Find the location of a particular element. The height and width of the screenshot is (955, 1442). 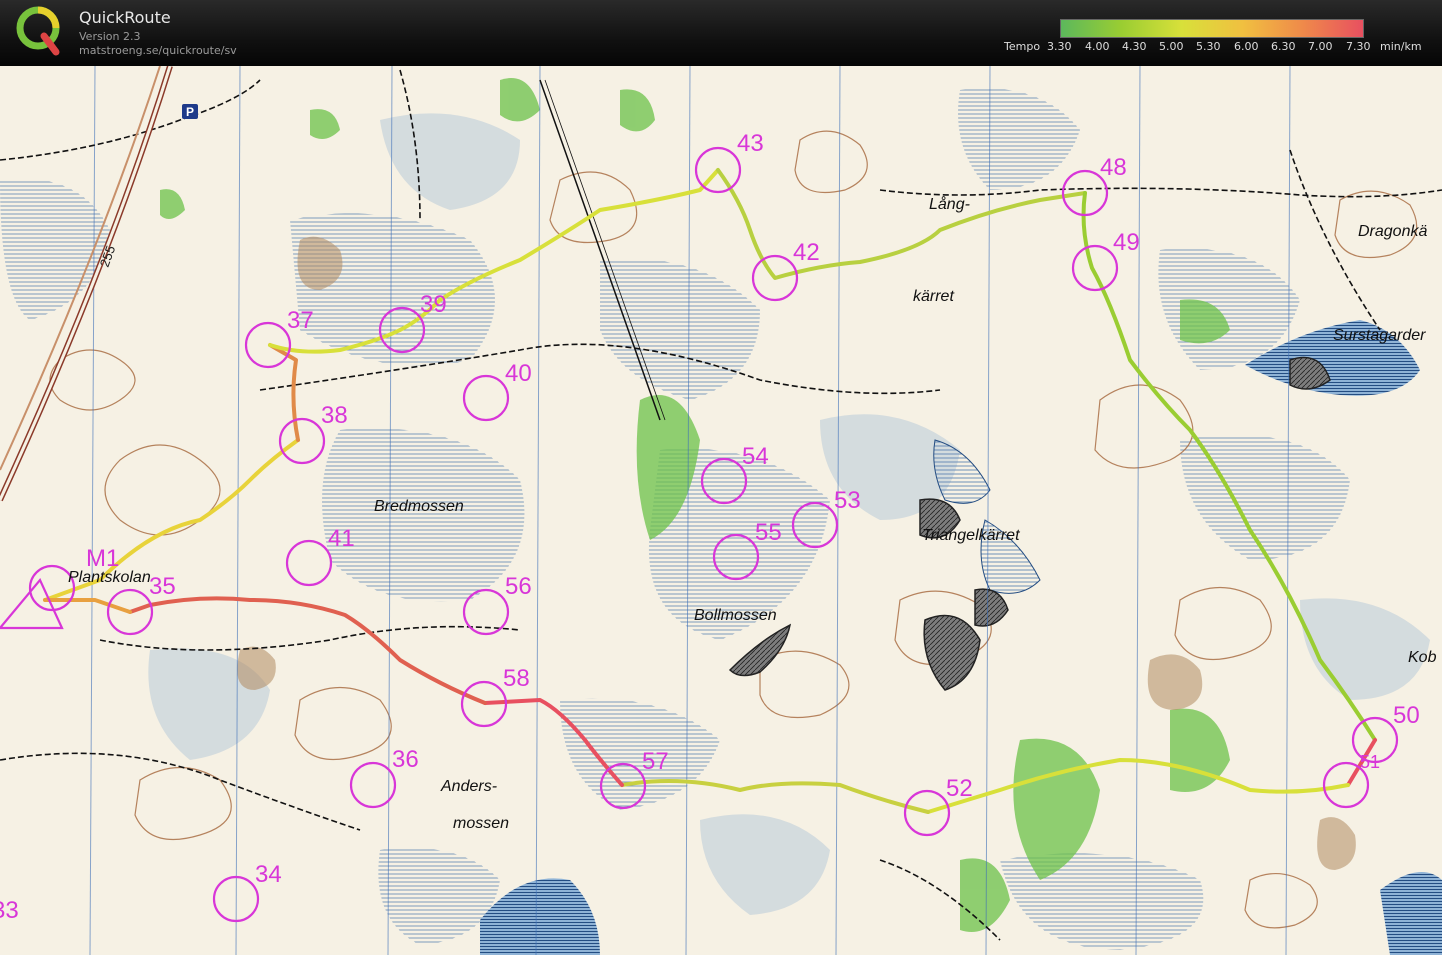

label-bredmossen: Bredmossen is located at coordinates (419, 506).